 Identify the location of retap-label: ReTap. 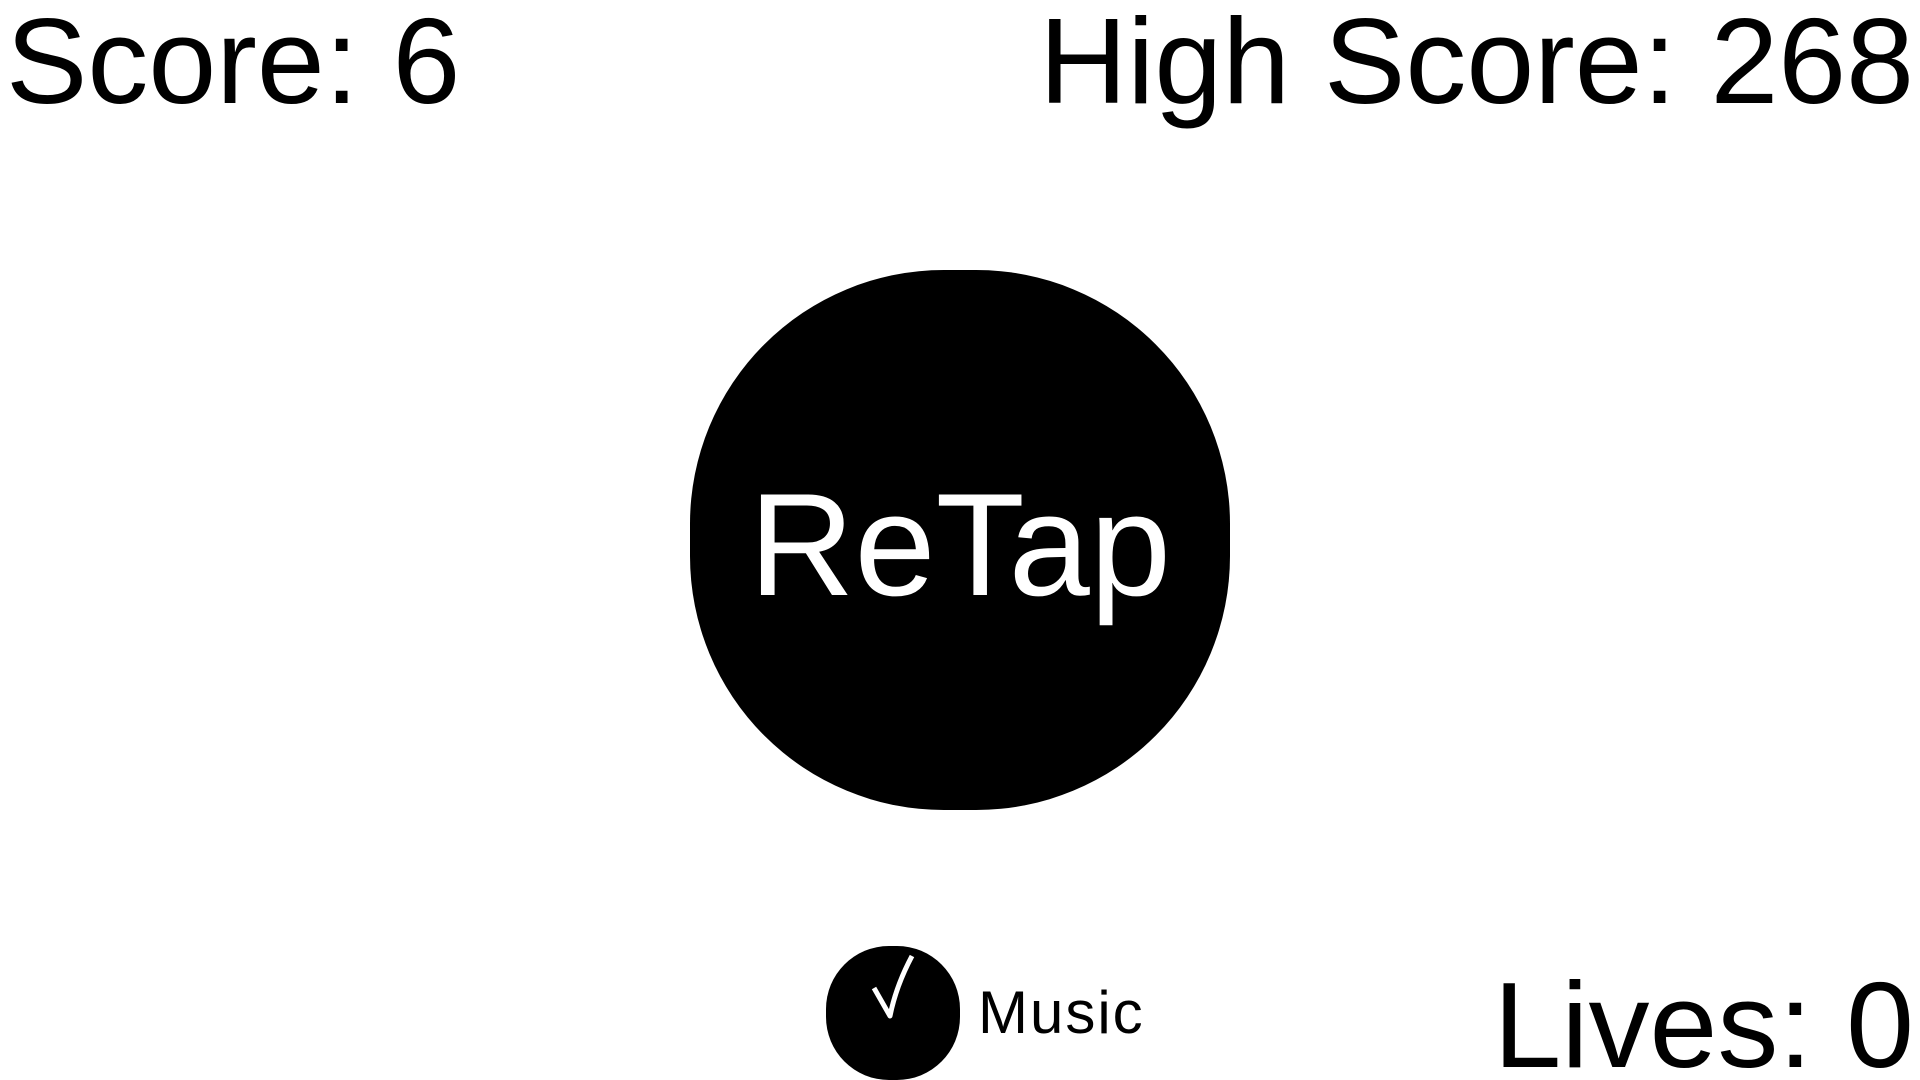
(960, 544).